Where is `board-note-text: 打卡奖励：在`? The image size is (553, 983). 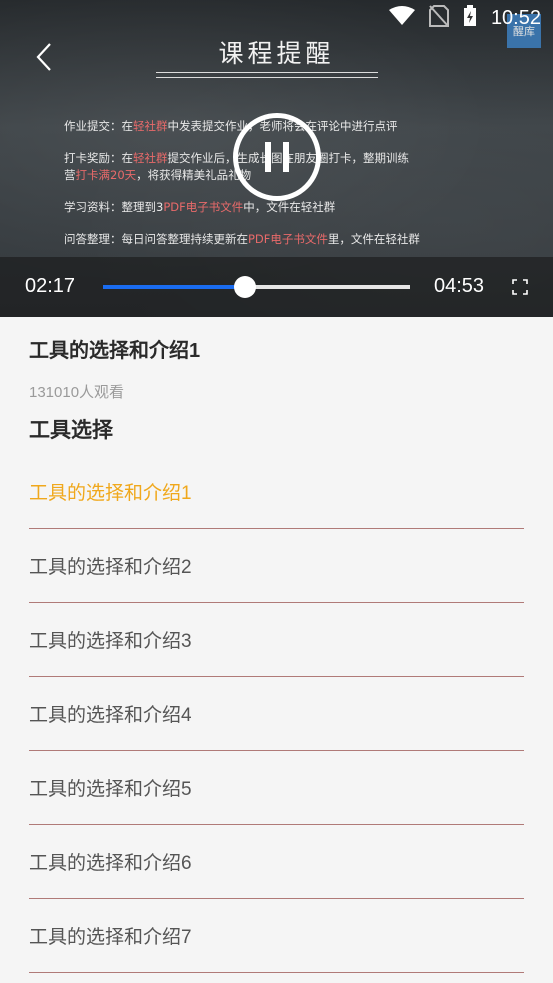
board-note-text: 打卡奖励：在 is located at coordinates (98, 158).